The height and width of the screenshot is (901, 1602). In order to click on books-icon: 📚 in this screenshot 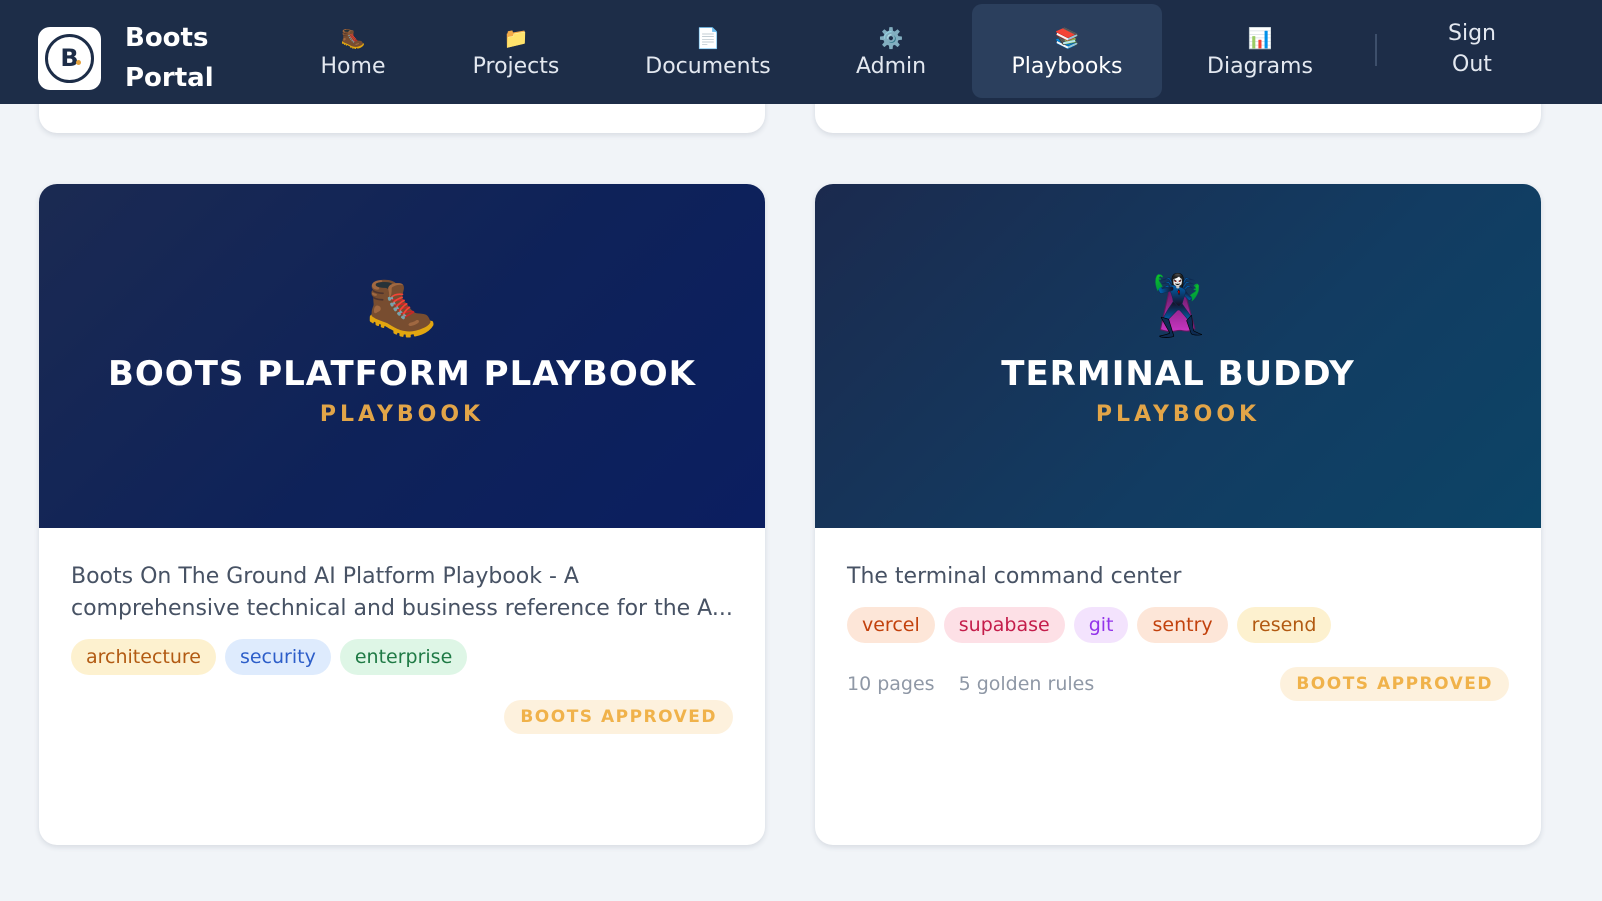, I will do `click(1067, 37)`.